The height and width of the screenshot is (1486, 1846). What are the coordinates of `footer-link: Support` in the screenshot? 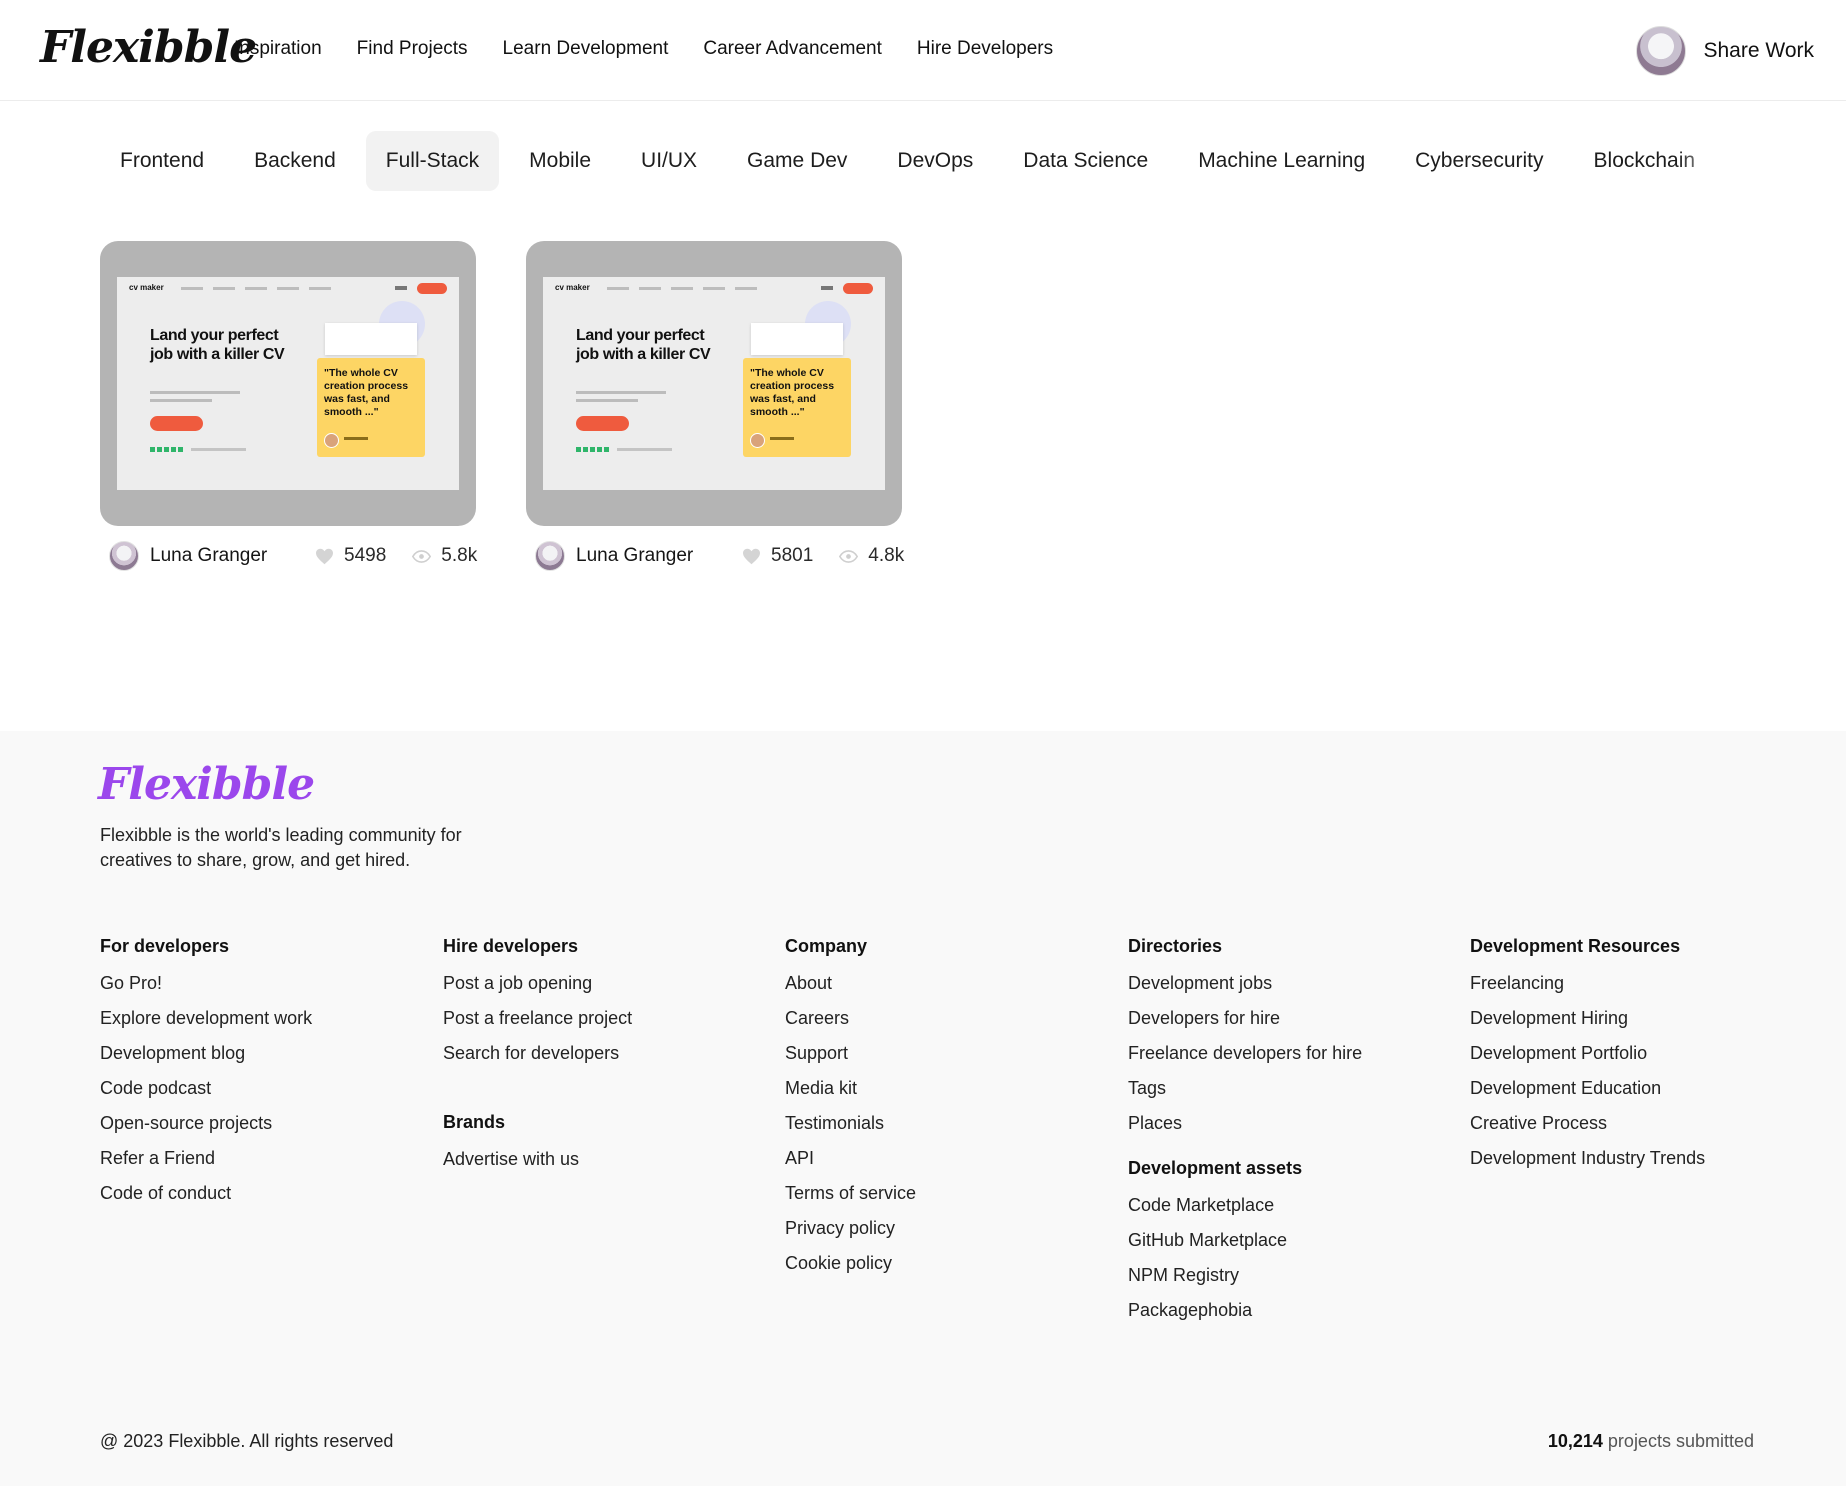 It's located at (950, 1059).